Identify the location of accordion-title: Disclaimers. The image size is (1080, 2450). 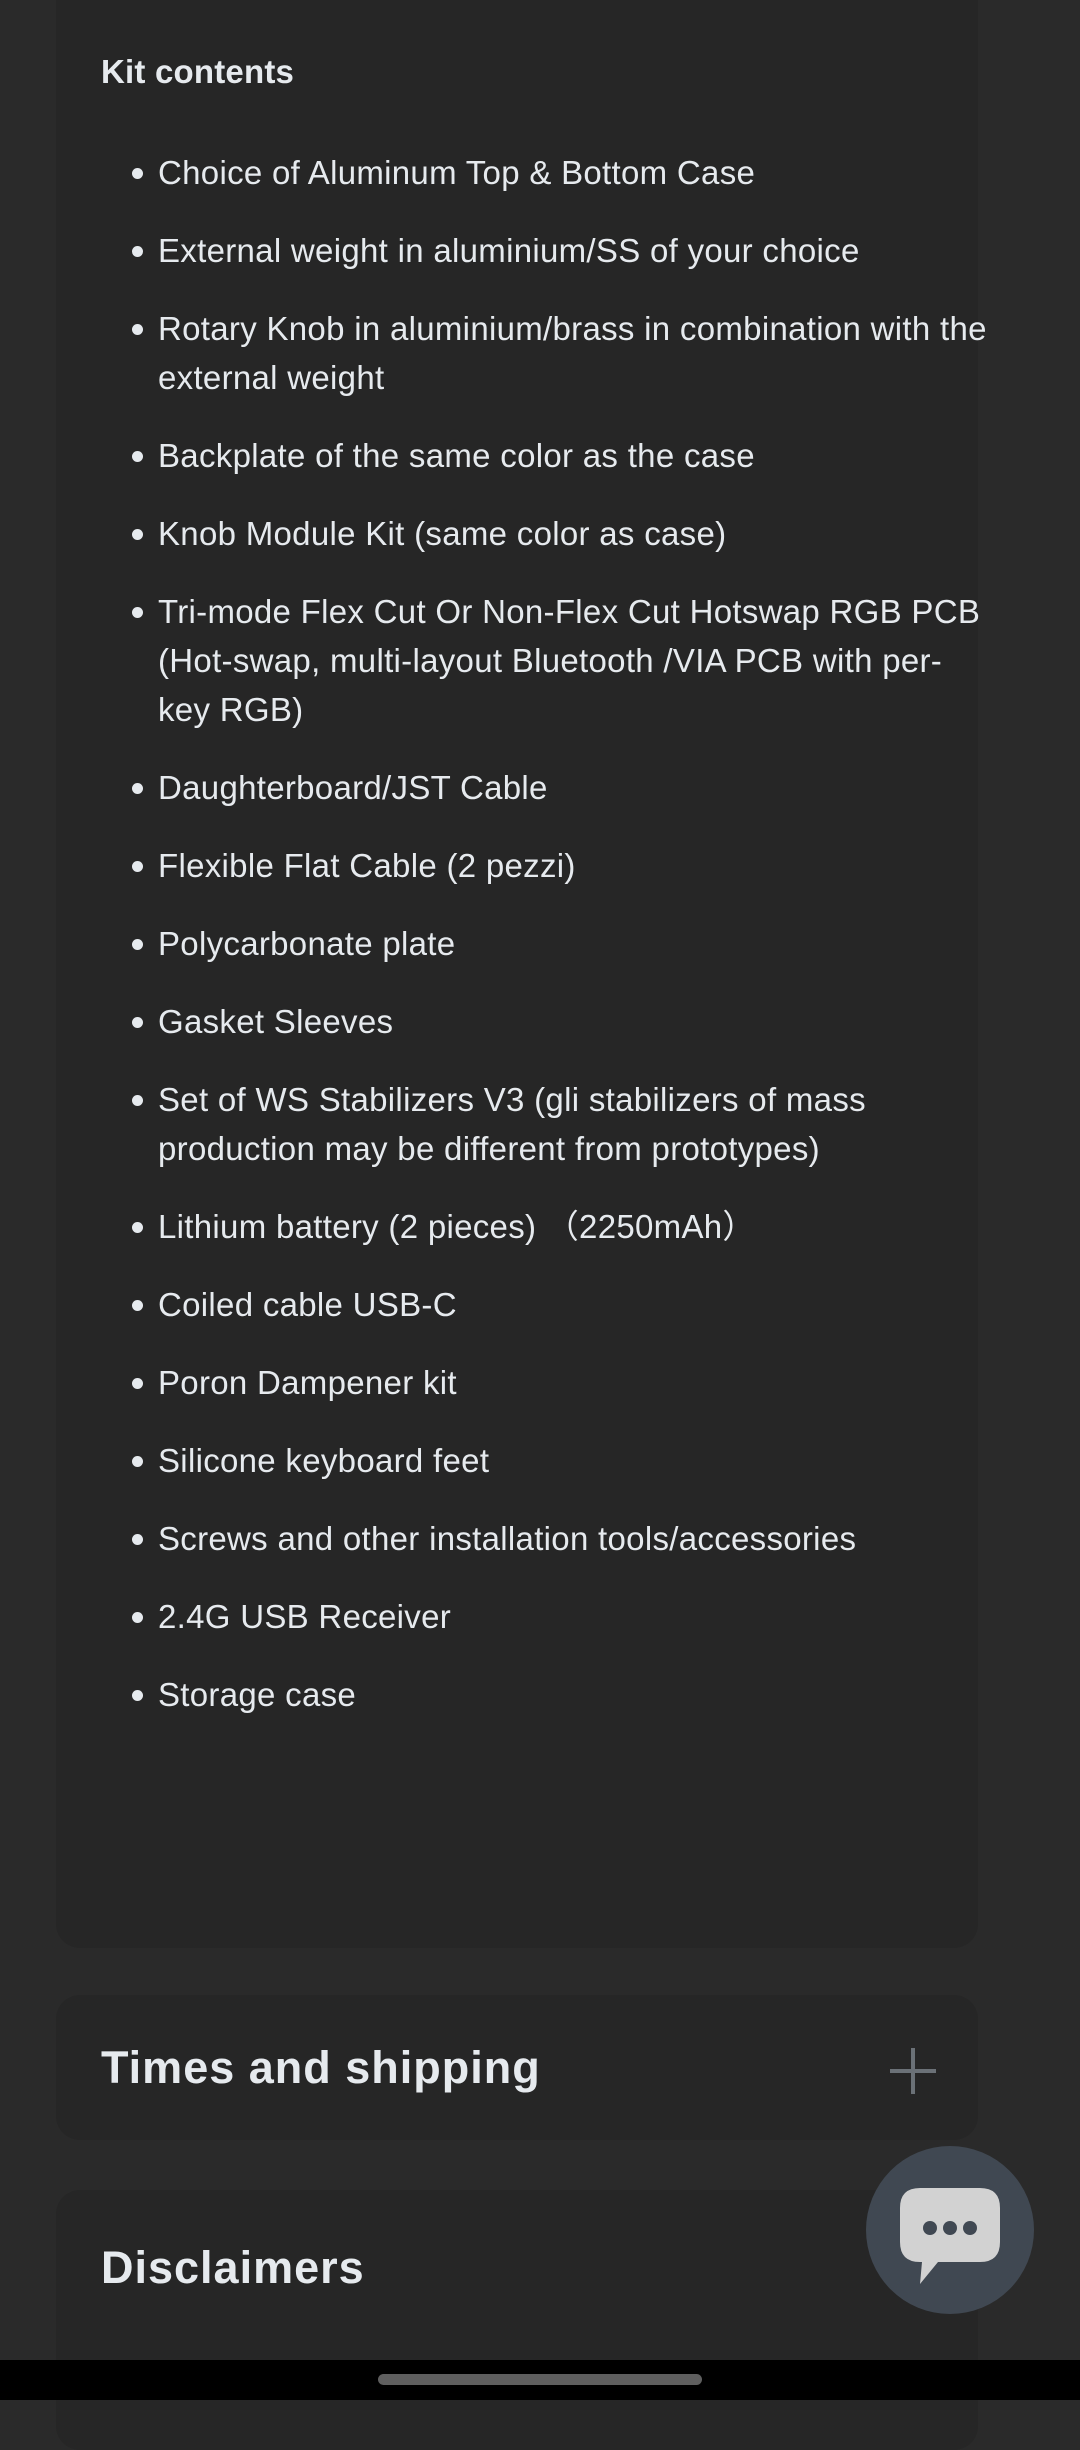
(233, 2268).